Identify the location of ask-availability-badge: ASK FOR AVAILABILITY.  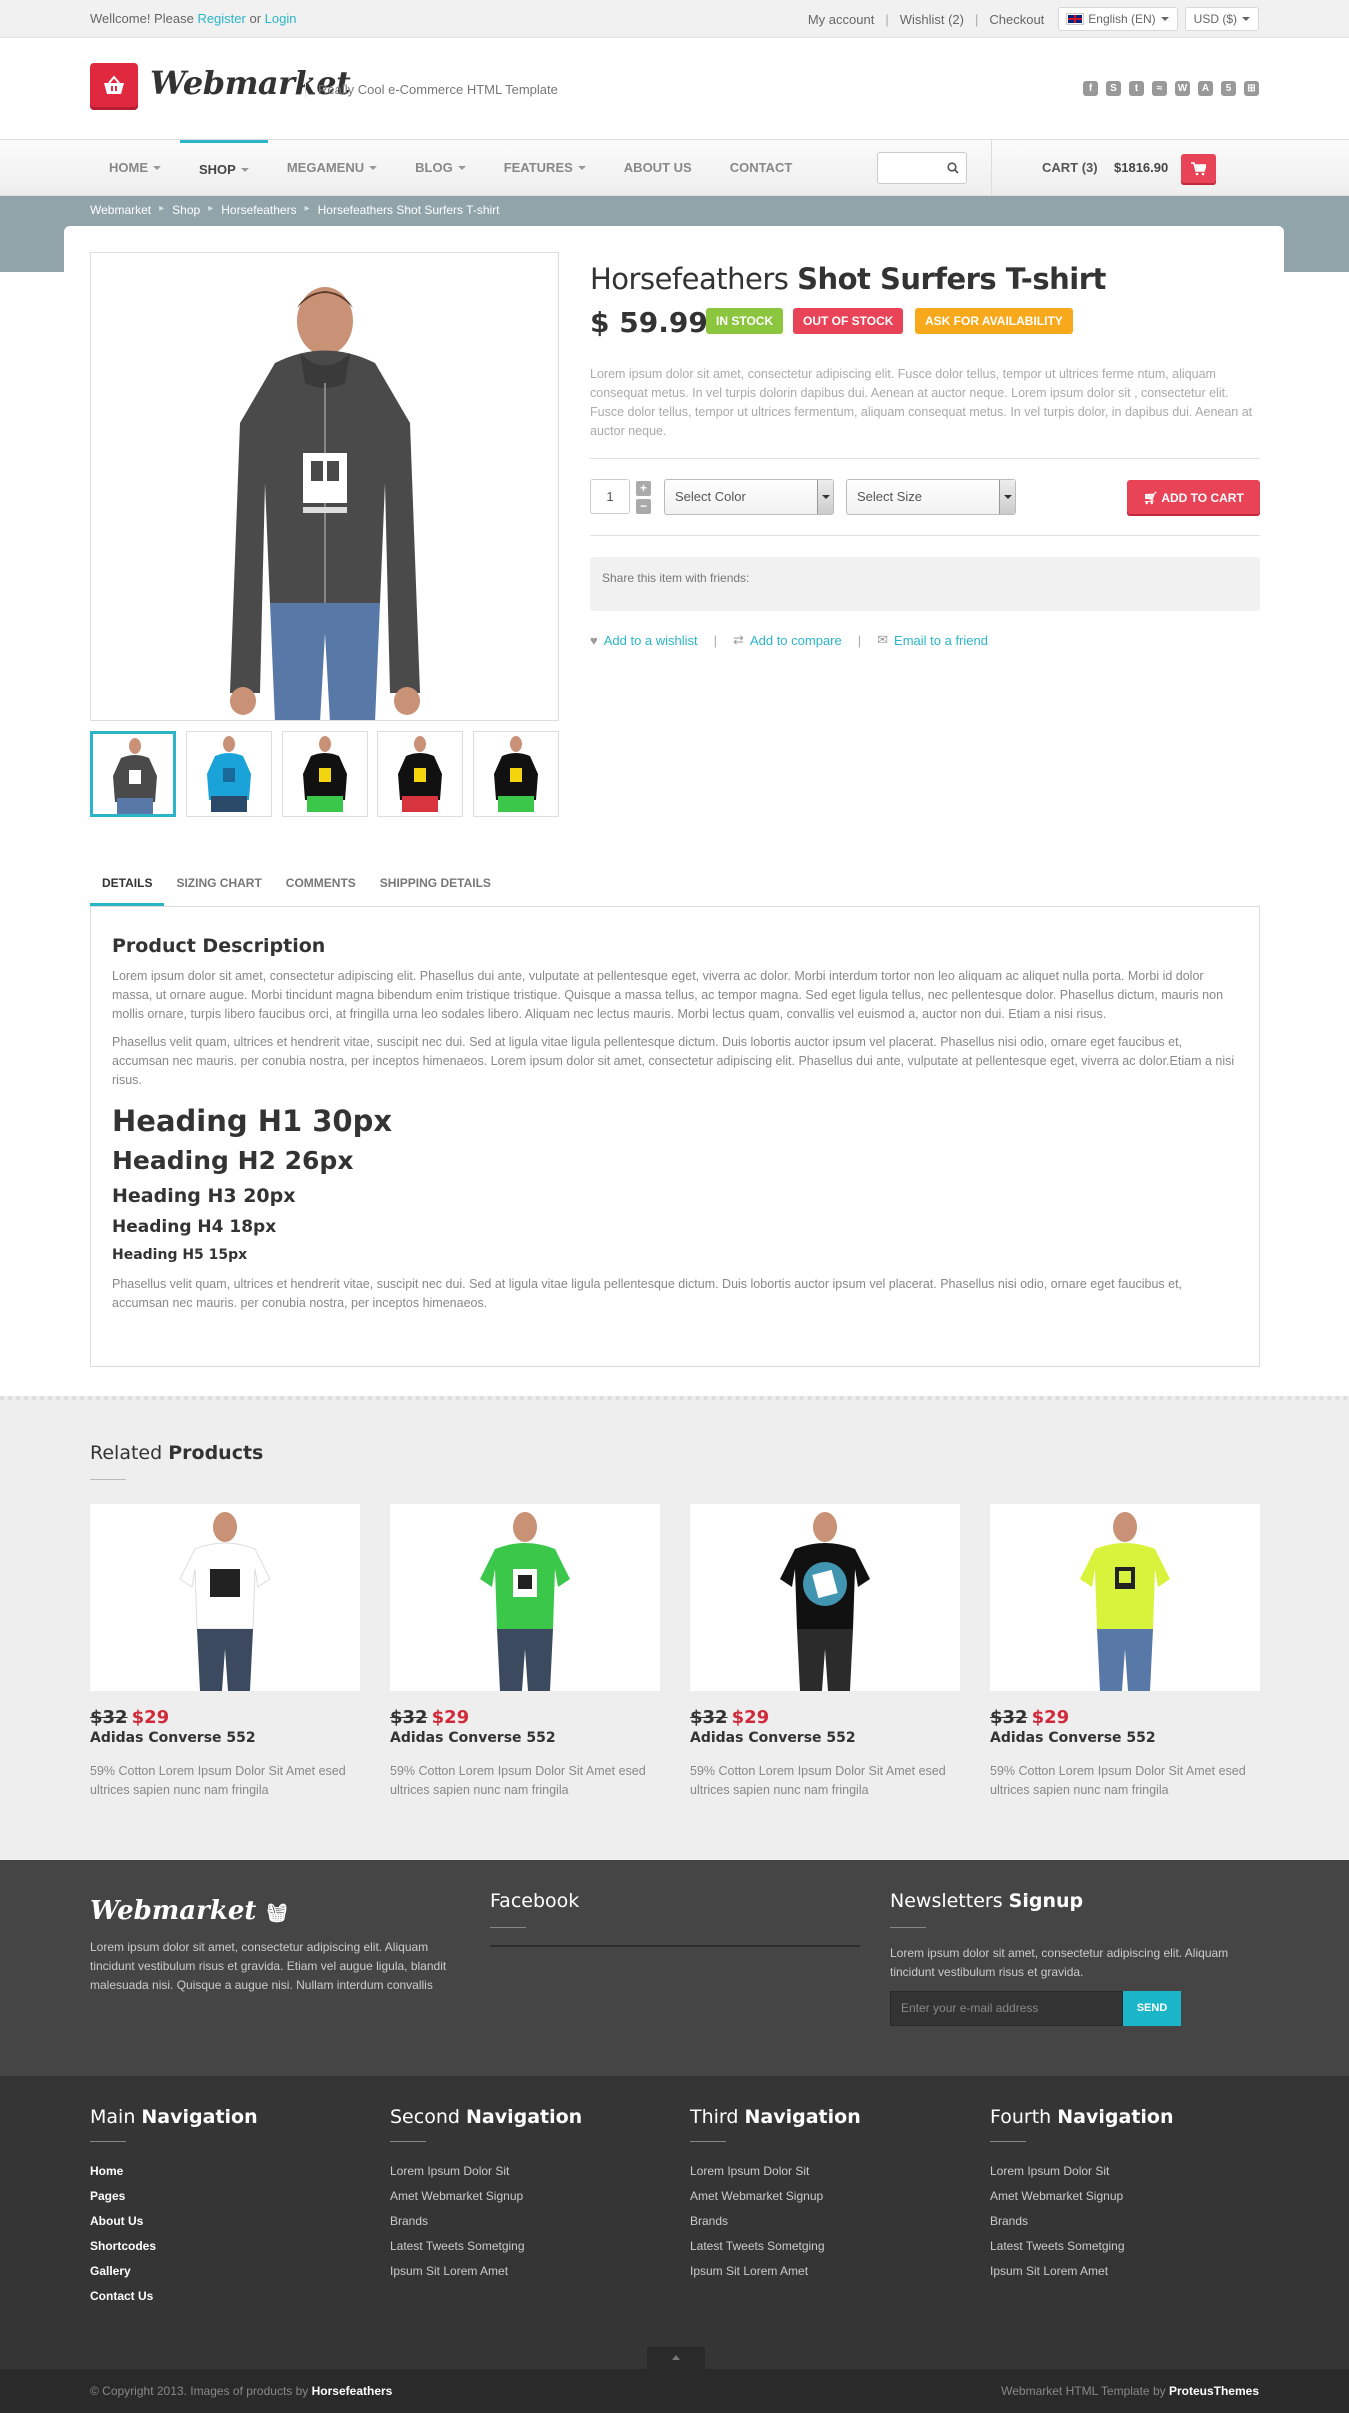
(994, 321).